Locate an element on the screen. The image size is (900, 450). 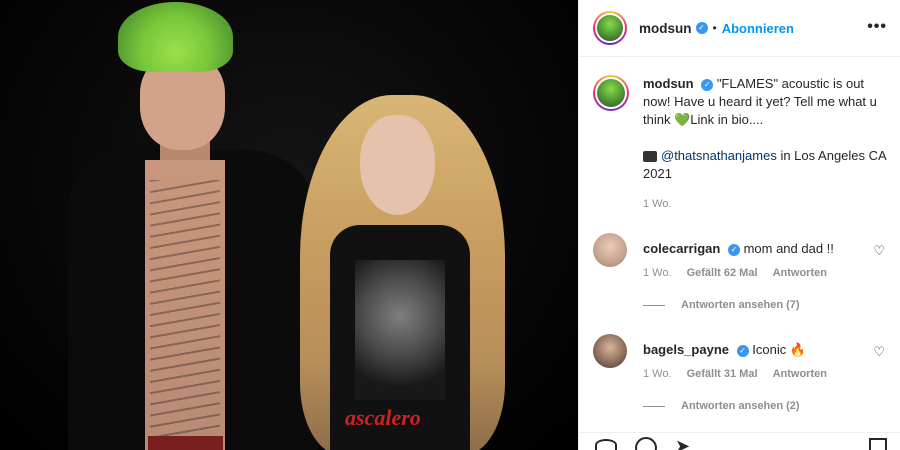
photo-figure-belt is located at coordinates (185, 443).